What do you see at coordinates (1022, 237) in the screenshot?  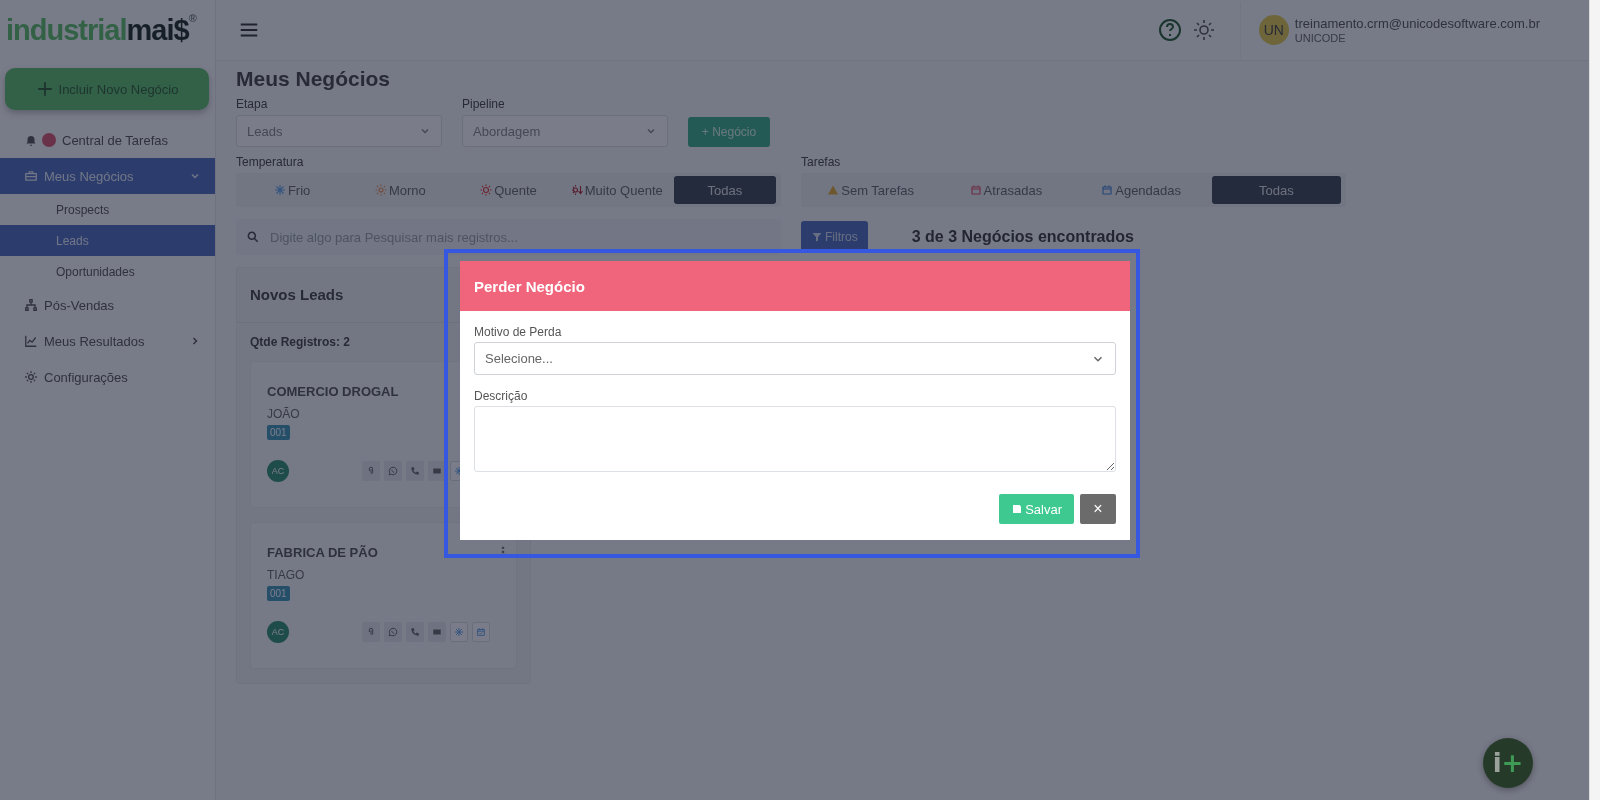 I see `result-count: 3 de 3 Negócios encontrados` at bounding box center [1022, 237].